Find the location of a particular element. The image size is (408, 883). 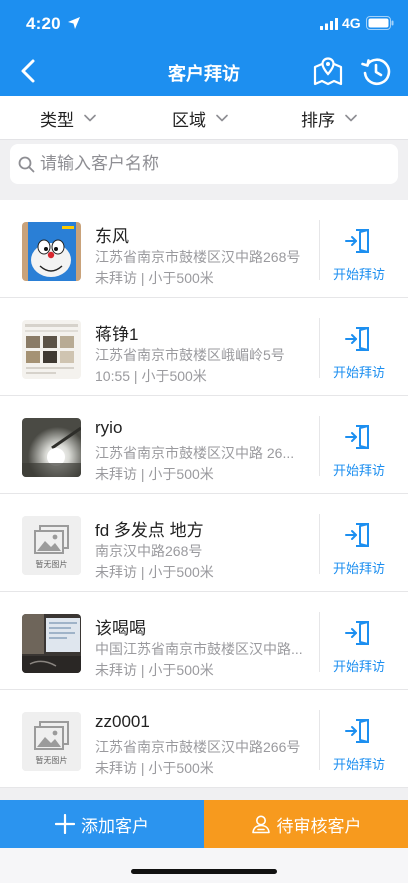

doraemon-photo is located at coordinates (51, 251).